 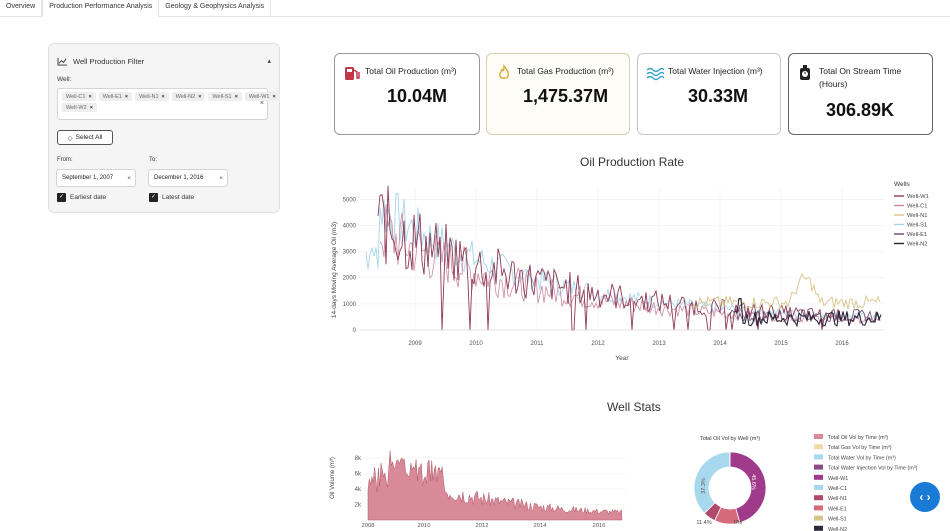 I want to click on kpi-value: 306.89K, so click(x=860, y=110).